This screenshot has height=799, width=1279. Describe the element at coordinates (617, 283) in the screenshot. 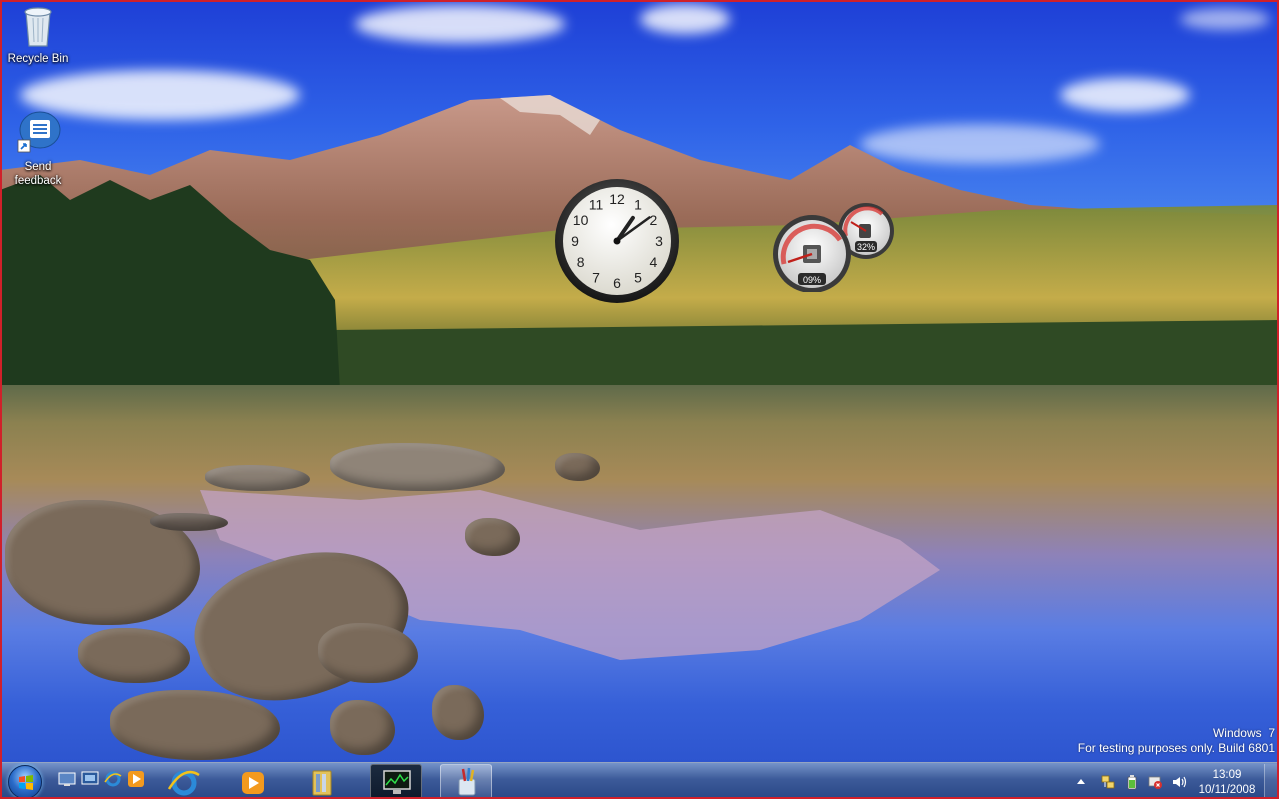

I see `clock-numeral: 6` at that location.